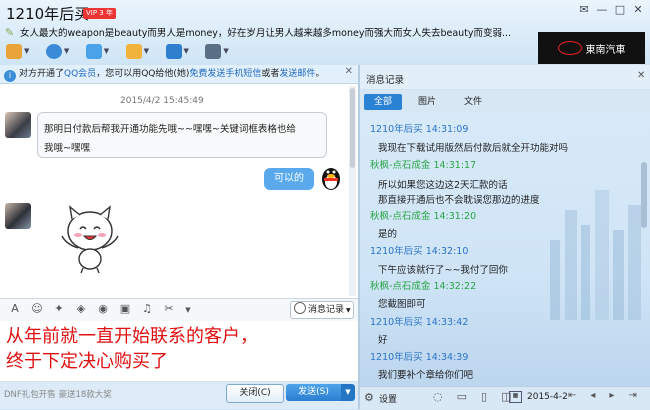  What do you see at coordinates (419, 322) in the screenshot?
I see `history-sender-line: 1210年后买 14:33:42` at bounding box center [419, 322].